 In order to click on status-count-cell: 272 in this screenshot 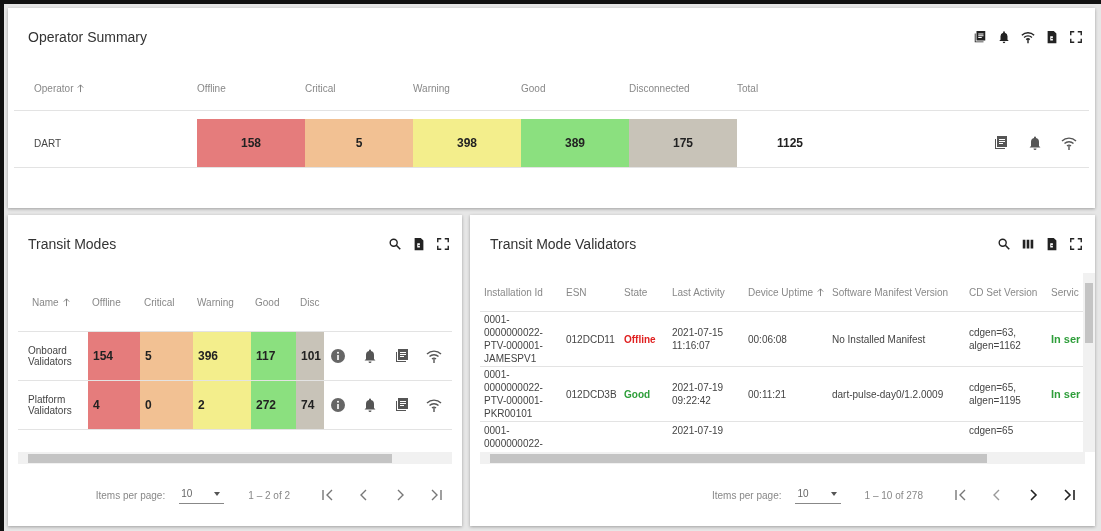, I will do `click(273, 405)`.